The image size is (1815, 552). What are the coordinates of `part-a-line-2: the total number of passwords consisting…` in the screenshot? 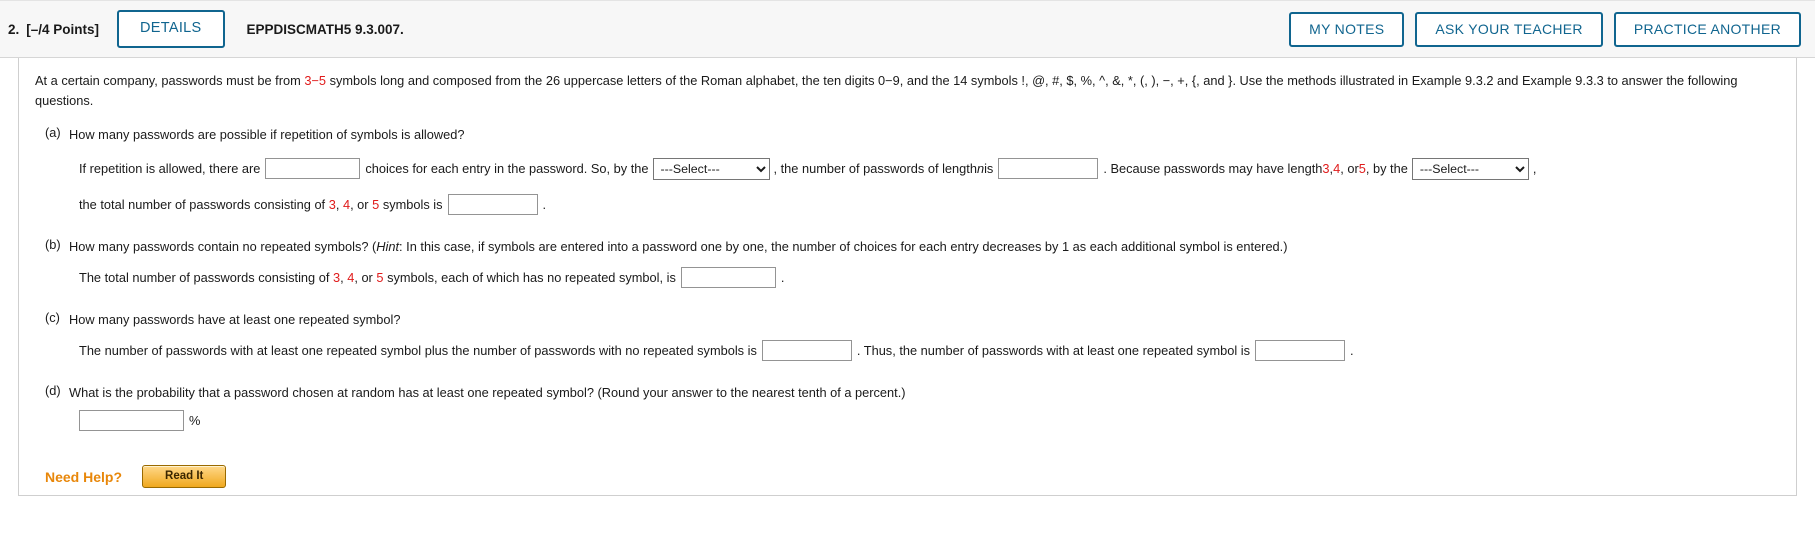 It's located at (929, 204).